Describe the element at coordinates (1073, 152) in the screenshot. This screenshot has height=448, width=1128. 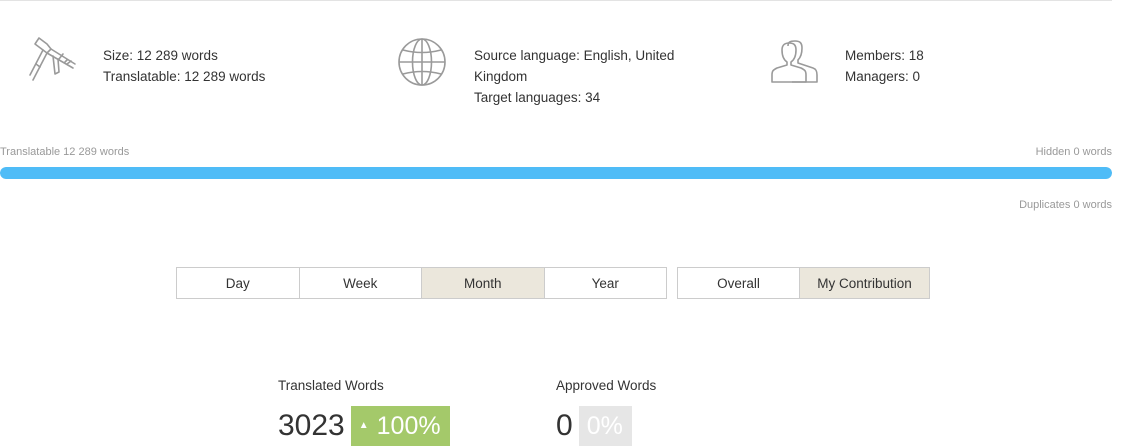
I see `progress-hidden-label: Hidden 0 words` at that location.